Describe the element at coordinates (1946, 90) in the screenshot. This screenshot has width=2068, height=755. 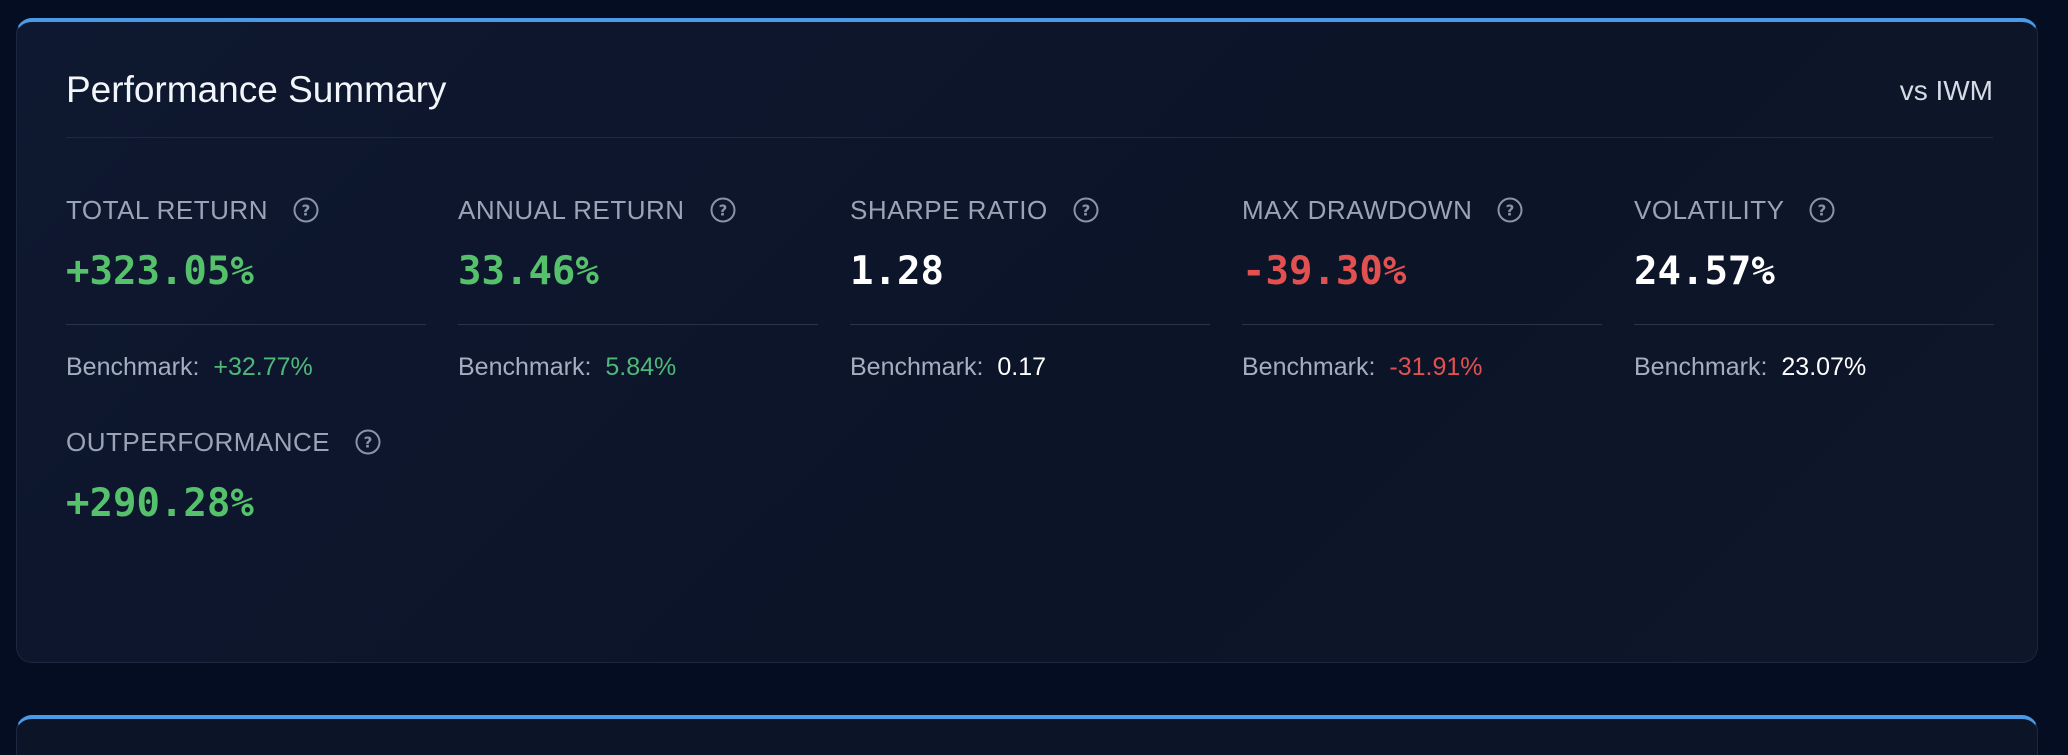
I see `benchmark-subtitle: vs IWM` at that location.